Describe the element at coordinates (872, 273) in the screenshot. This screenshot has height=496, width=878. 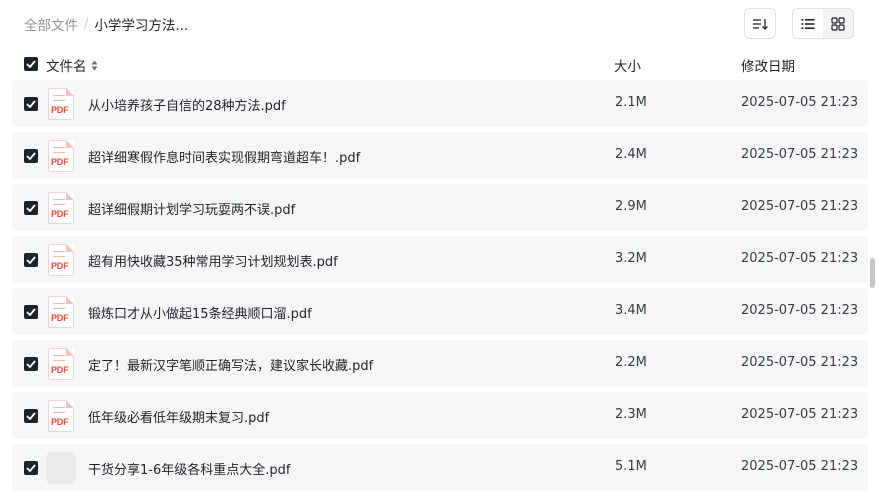
I see `vertical-scrollbar` at that location.